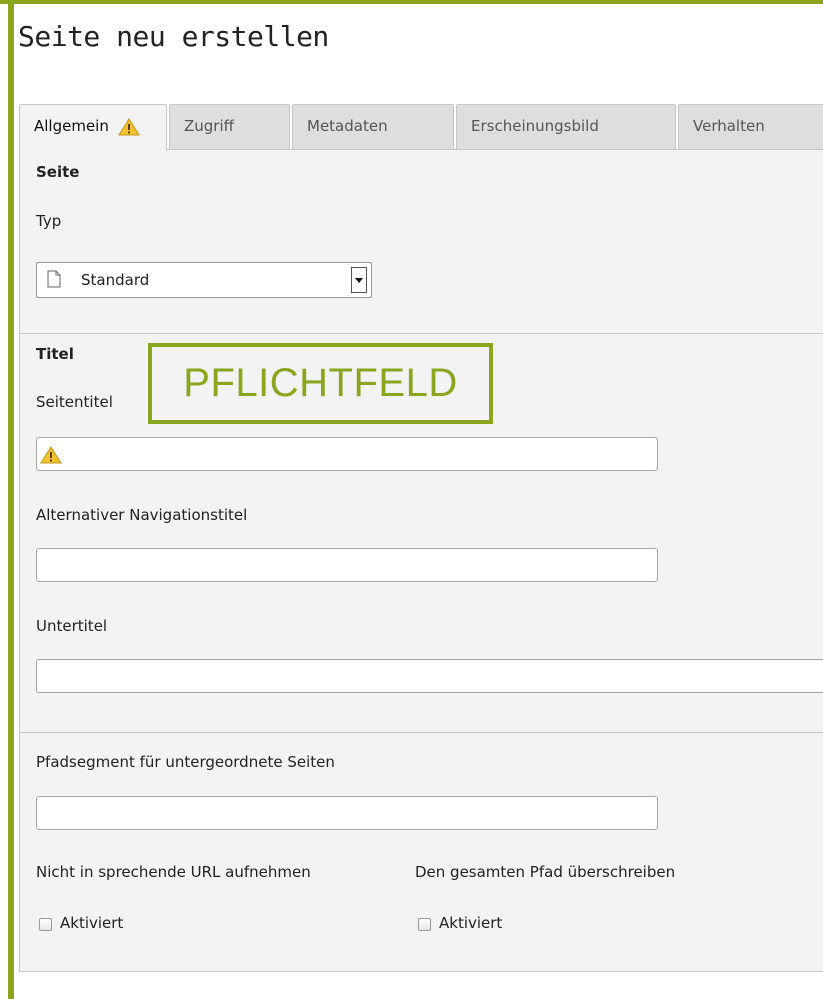 The image size is (823, 999). I want to click on accent-frame-left, so click(11, 499).